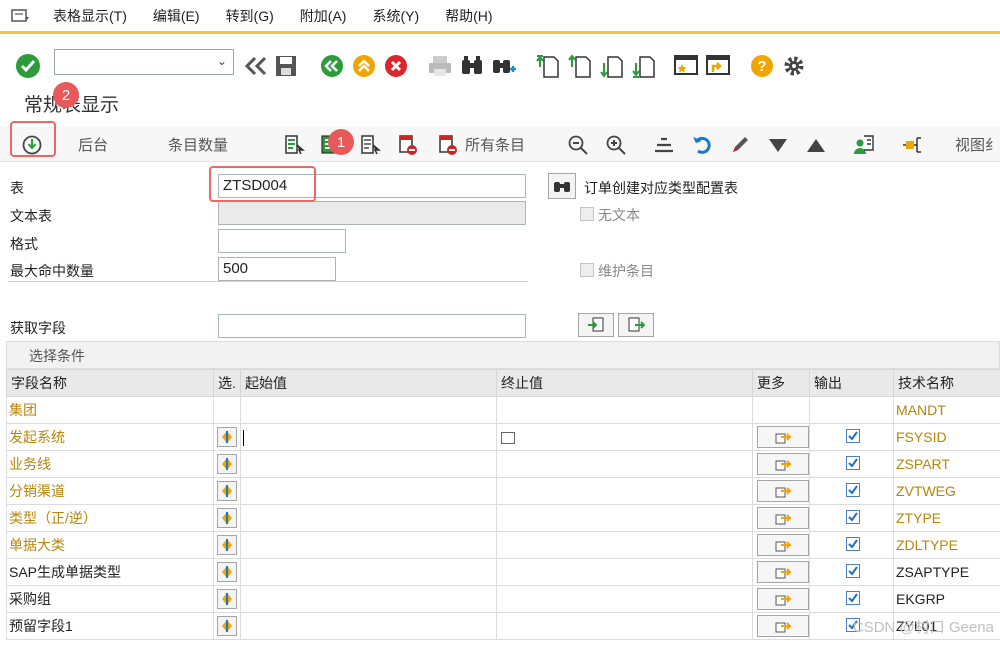  What do you see at coordinates (176, 16) in the screenshot?
I see `menu-edit: 编辑(E)` at bounding box center [176, 16].